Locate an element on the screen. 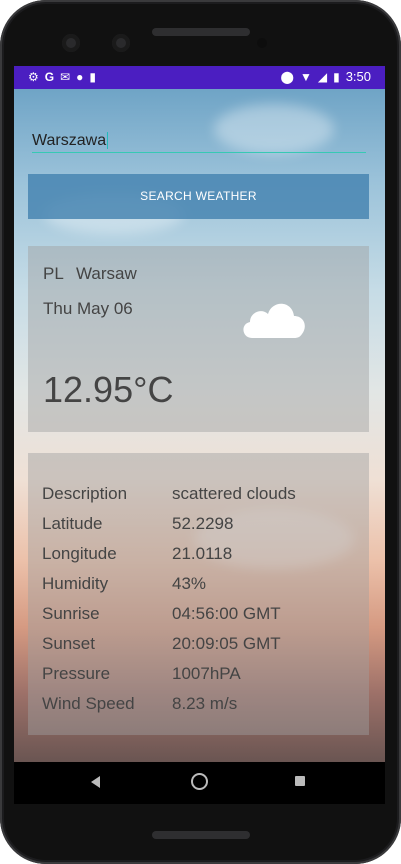 The image size is (401, 864). detail-row: Longitude 21.0118 is located at coordinates (202, 556).